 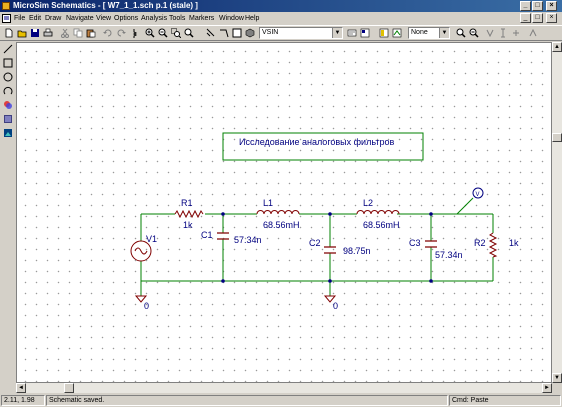 What do you see at coordinates (19, 18) in the screenshot?
I see `menu-file: File` at bounding box center [19, 18].